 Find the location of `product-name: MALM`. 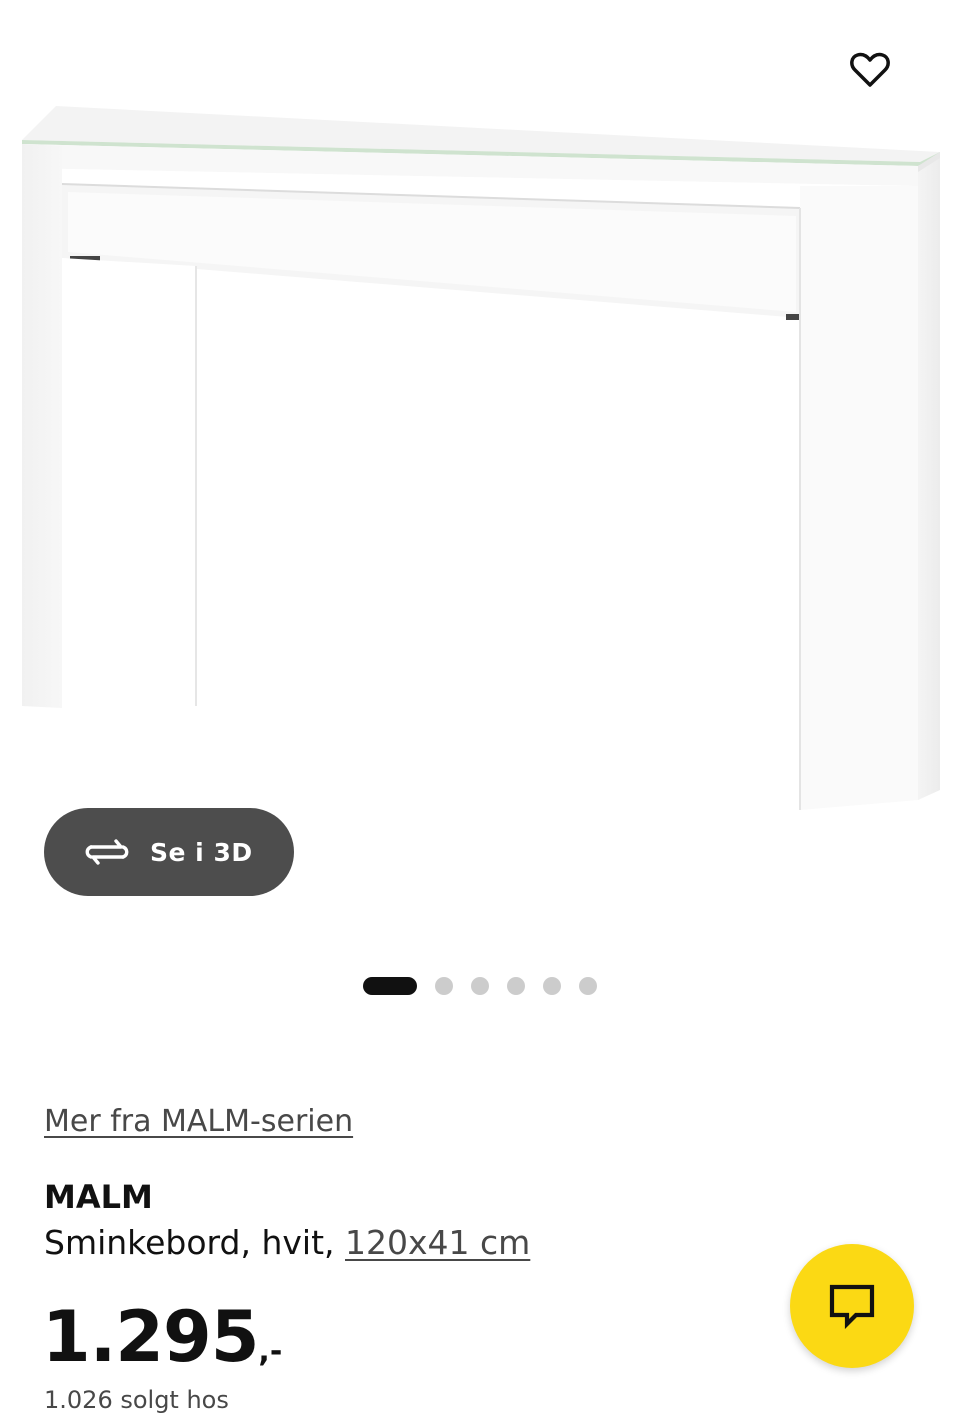

product-name: MALM is located at coordinates (98, 1197).